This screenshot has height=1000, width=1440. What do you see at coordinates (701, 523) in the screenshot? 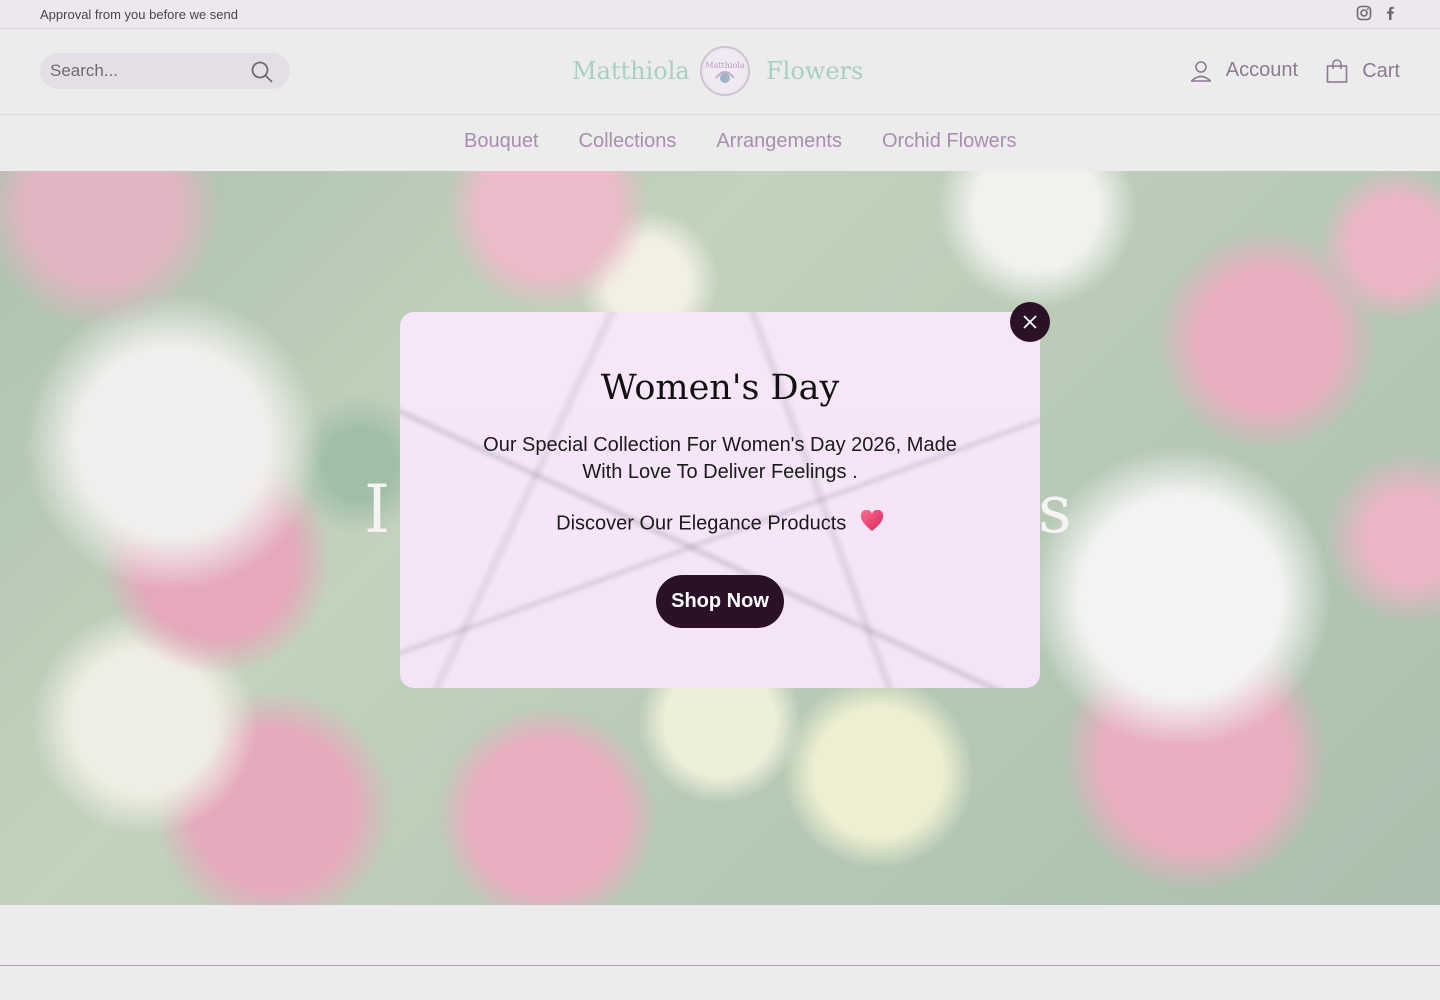
I see `popup-discover-text: Discover Our Elegance Products` at bounding box center [701, 523].